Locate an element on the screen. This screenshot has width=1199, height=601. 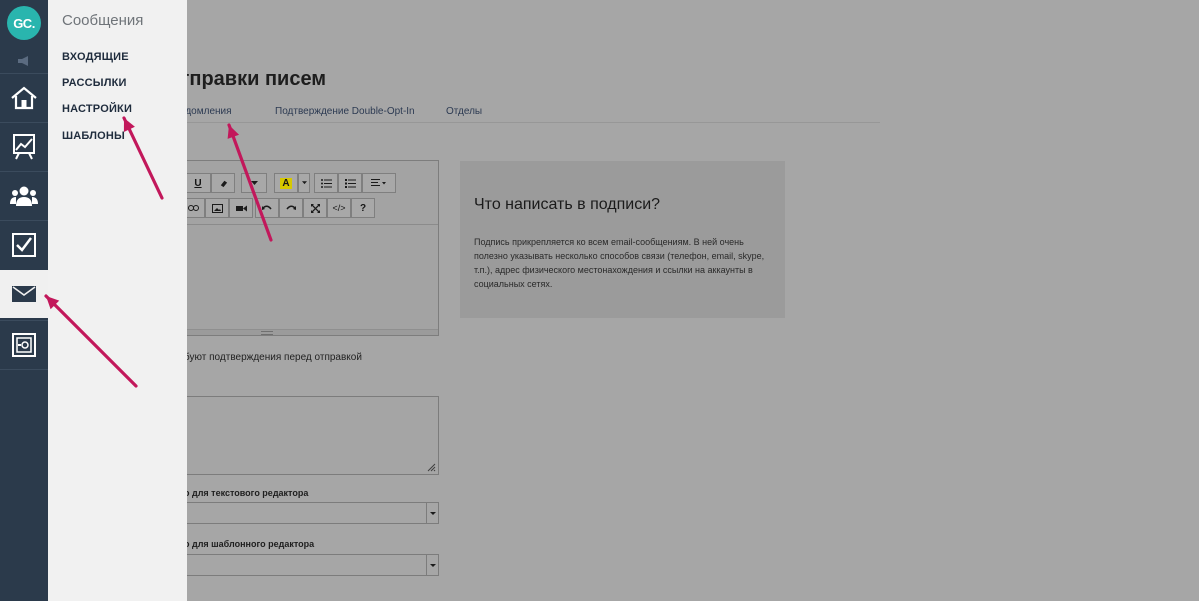
redo-icon is located at coordinates (291, 207).